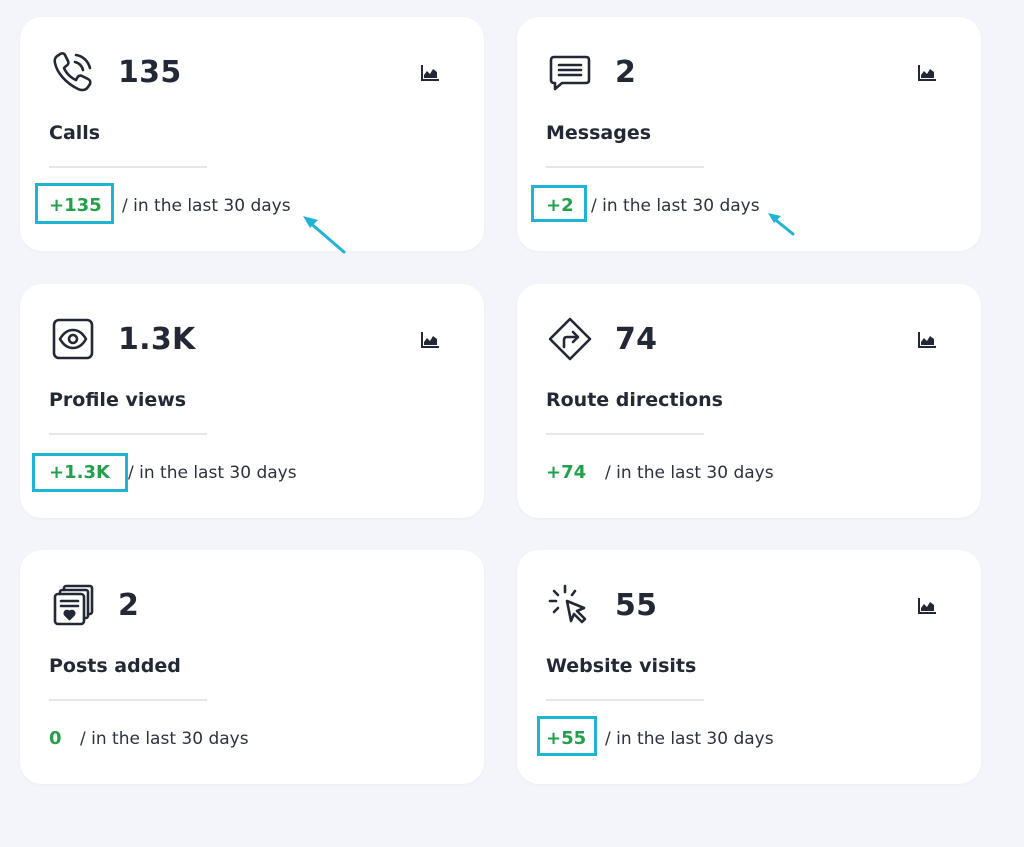 The width and height of the screenshot is (1024, 847). Describe the element at coordinates (749, 134) in the screenshot. I see `card-messages: 2 Messages +2 / in the last 30 days` at that location.